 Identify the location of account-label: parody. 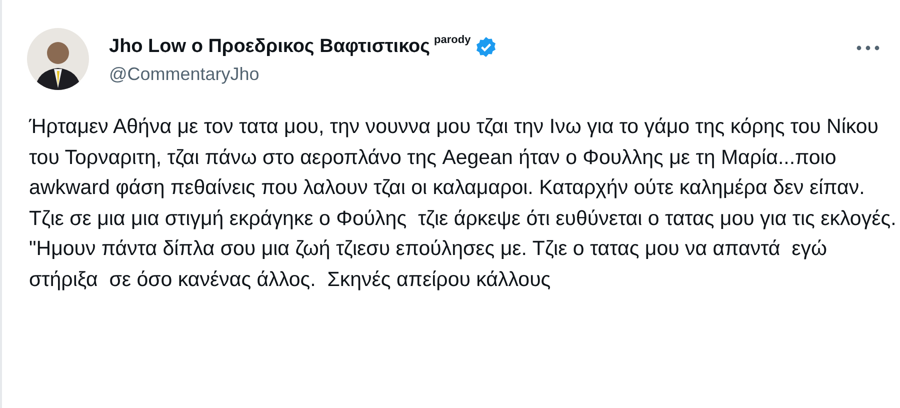
(452, 40).